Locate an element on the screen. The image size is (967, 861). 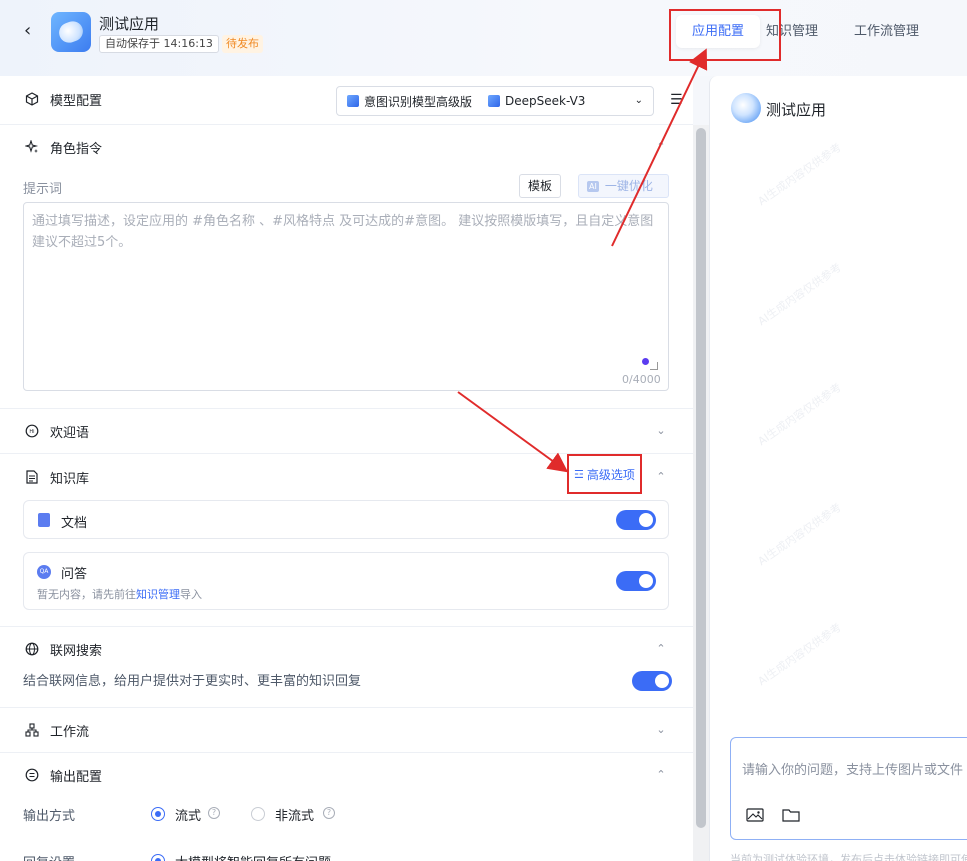
prompt-label: 提示词 is located at coordinates (43, 189).